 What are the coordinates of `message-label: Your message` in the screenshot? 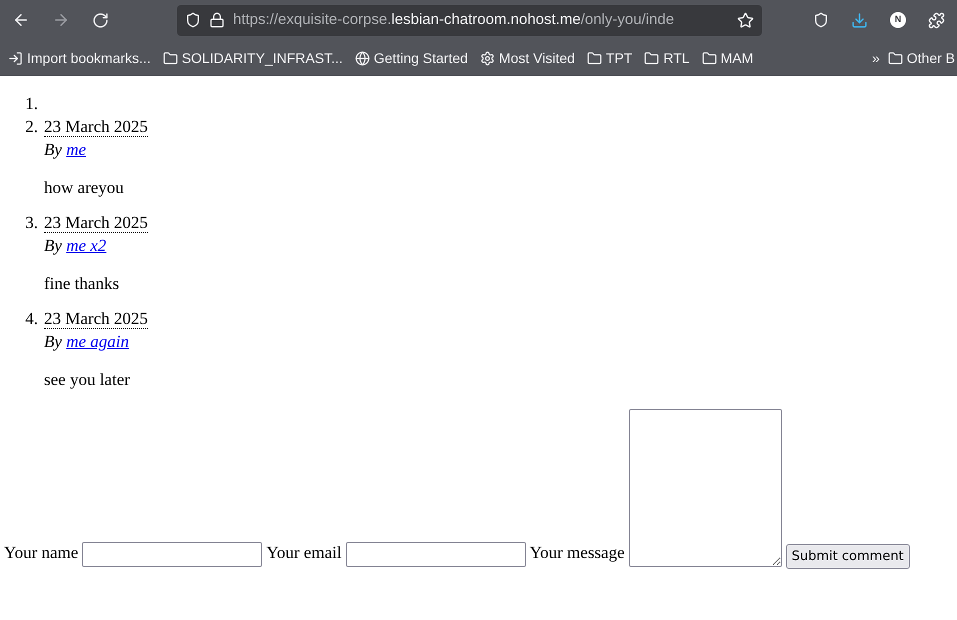 It's located at (577, 553).